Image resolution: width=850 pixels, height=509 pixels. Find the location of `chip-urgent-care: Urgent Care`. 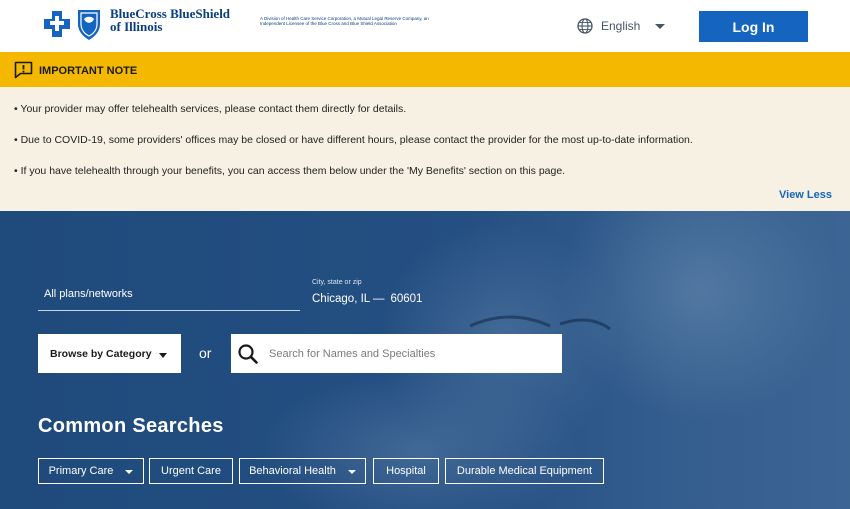

chip-urgent-care: Urgent Care is located at coordinates (191, 471).